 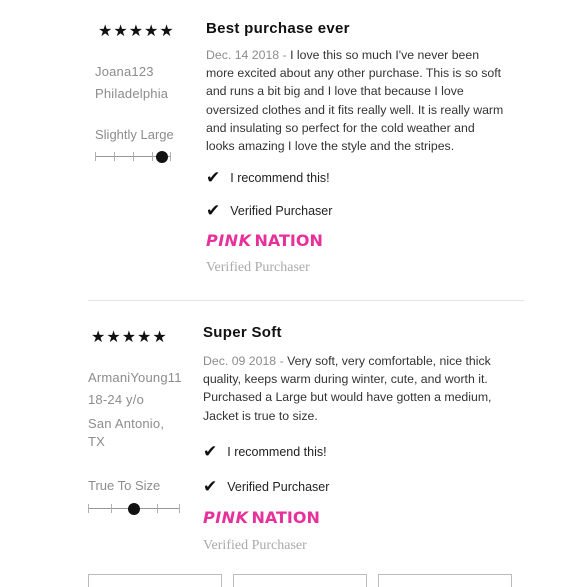 I want to click on review-title: Super Soft, so click(x=242, y=332).